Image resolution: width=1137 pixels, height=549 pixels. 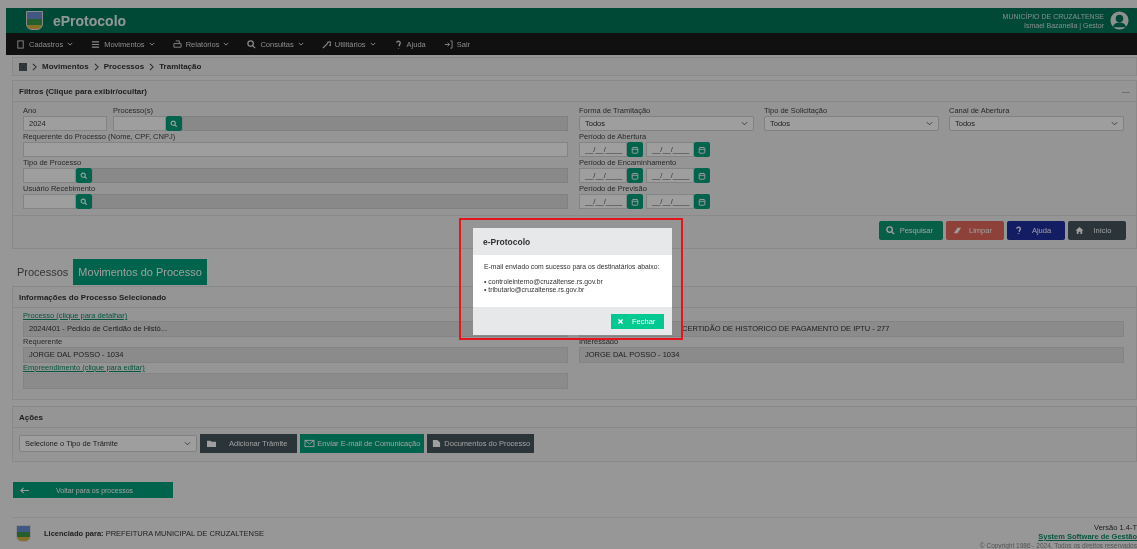 I want to click on panel-title: Informações do Processo Selecionado, so click(x=93, y=297).